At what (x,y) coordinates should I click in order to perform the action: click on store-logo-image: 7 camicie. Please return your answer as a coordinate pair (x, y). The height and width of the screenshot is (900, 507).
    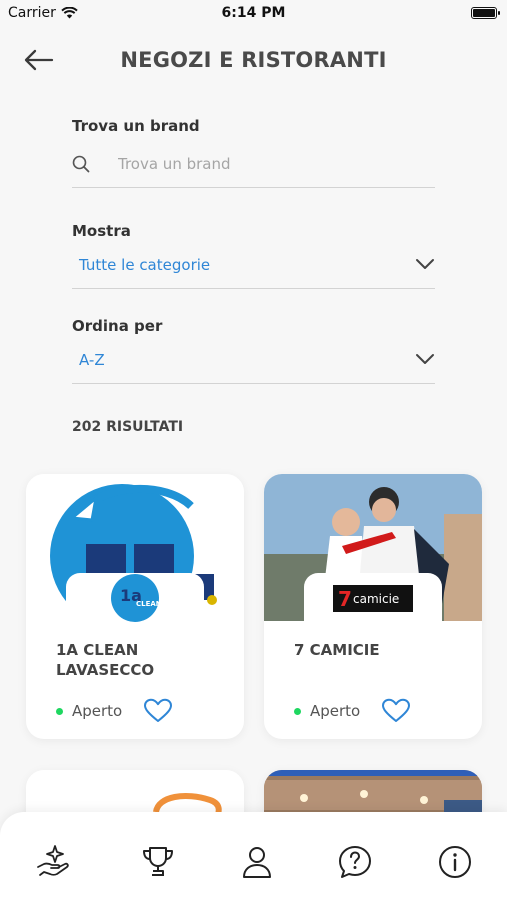
    Looking at the image, I should click on (373, 598).